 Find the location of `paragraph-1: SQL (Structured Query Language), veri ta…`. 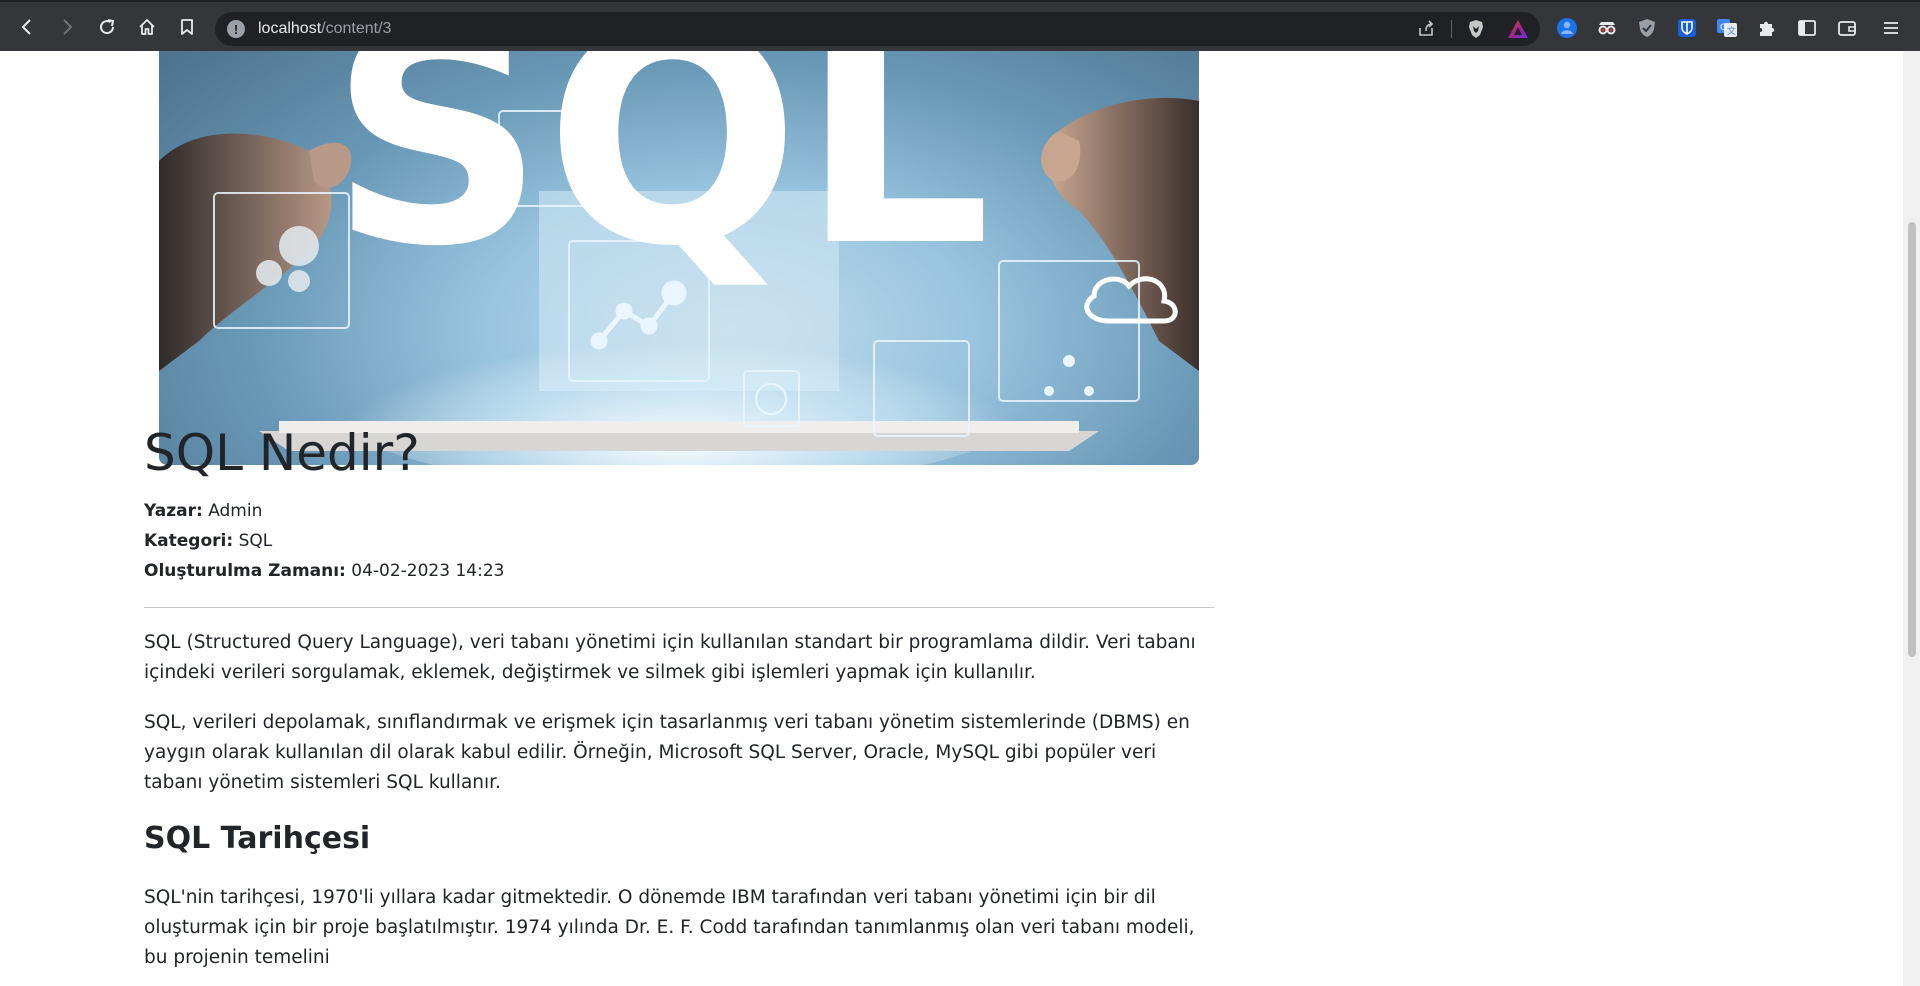

paragraph-1: SQL (Structured Query Language), veri ta… is located at coordinates (670, 657).